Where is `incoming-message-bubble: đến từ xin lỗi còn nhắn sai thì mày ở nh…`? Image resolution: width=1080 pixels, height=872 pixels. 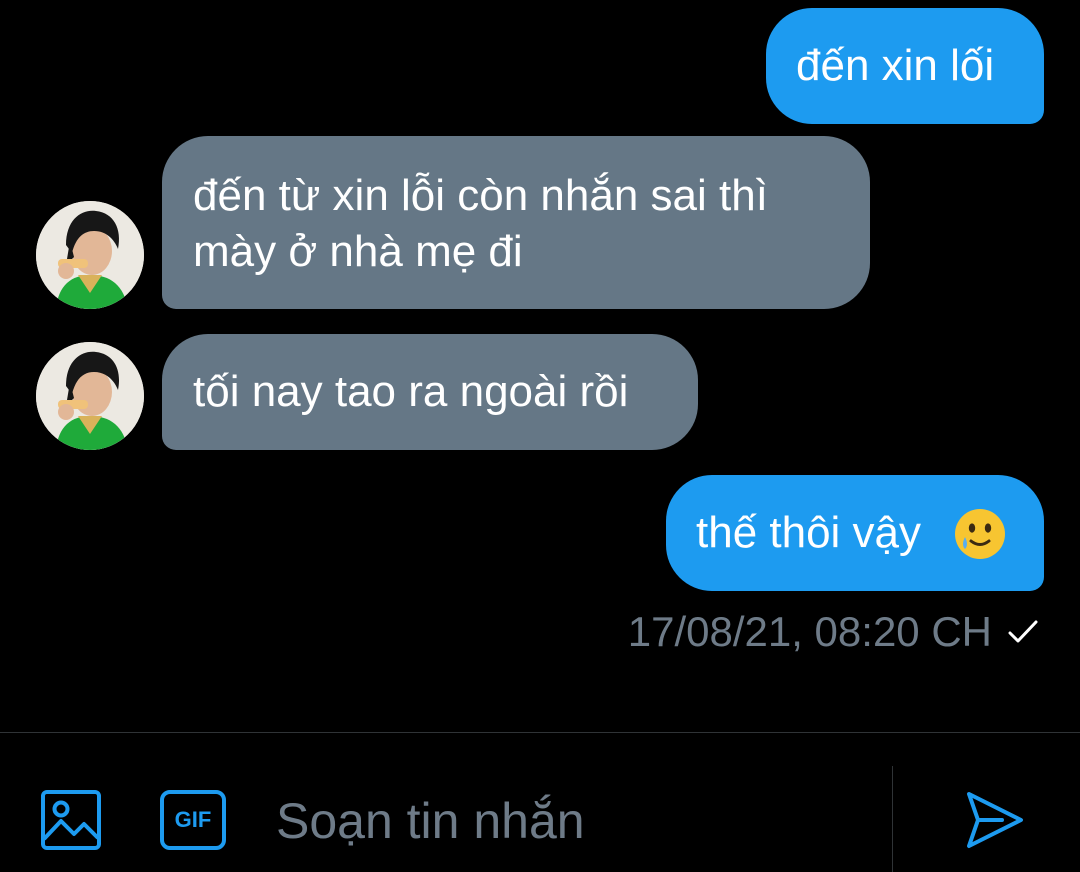 incoming-message-bubble: đến từ xin lỗi còn nhắn sai thì mày ở nh… is located at coordinates (516, 222).